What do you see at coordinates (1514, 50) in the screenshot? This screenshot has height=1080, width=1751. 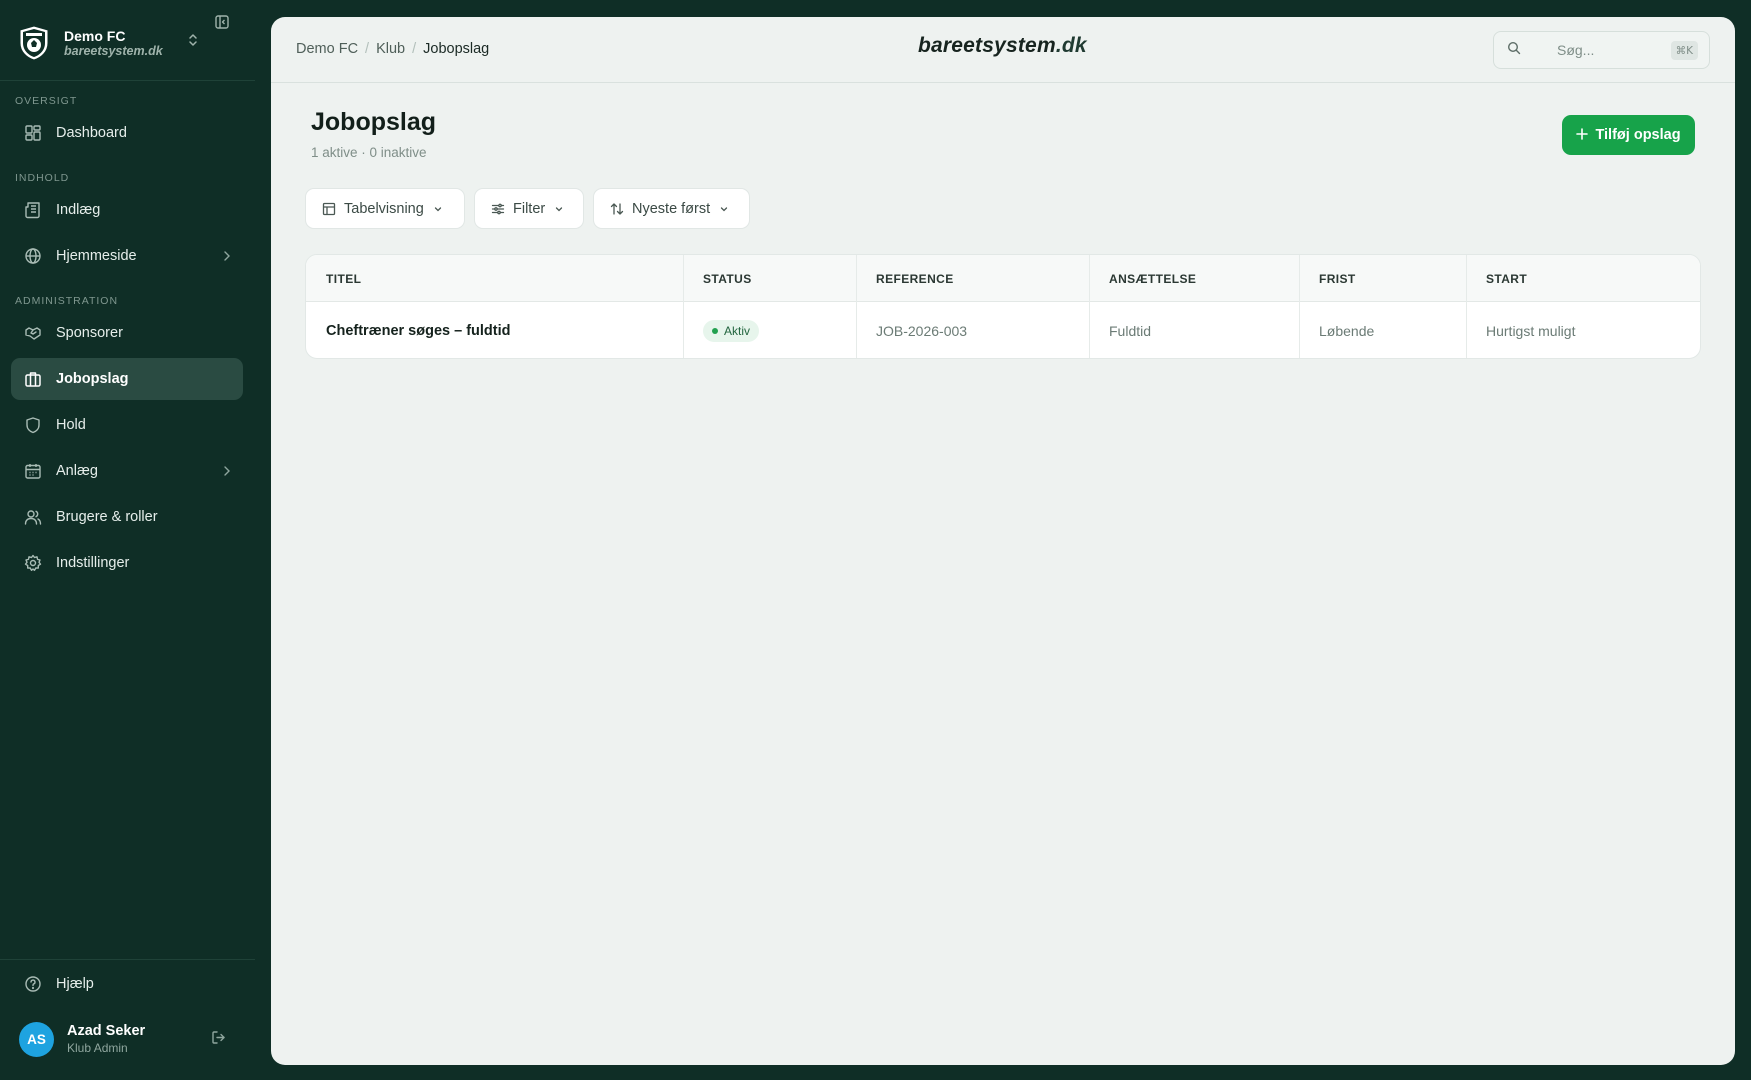 I see `search-icon` at bounding box center [1514, 50].